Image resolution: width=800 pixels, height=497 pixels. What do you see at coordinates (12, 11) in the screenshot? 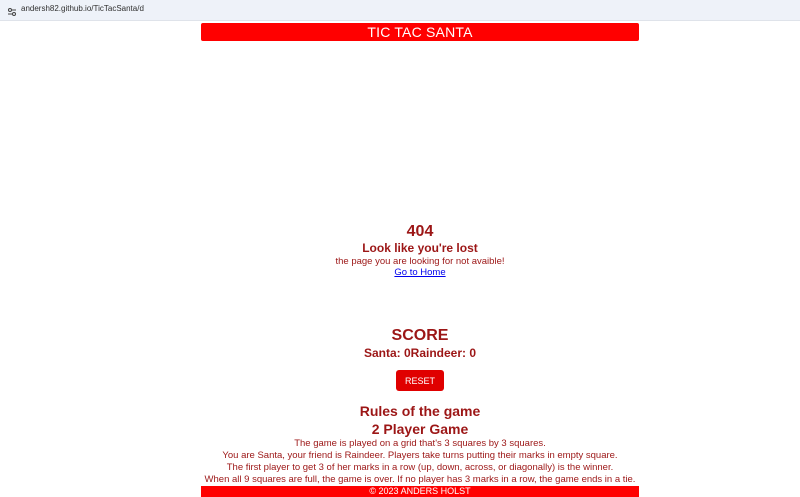
I see `site-settings-icon` at bounding box center [12, 11].